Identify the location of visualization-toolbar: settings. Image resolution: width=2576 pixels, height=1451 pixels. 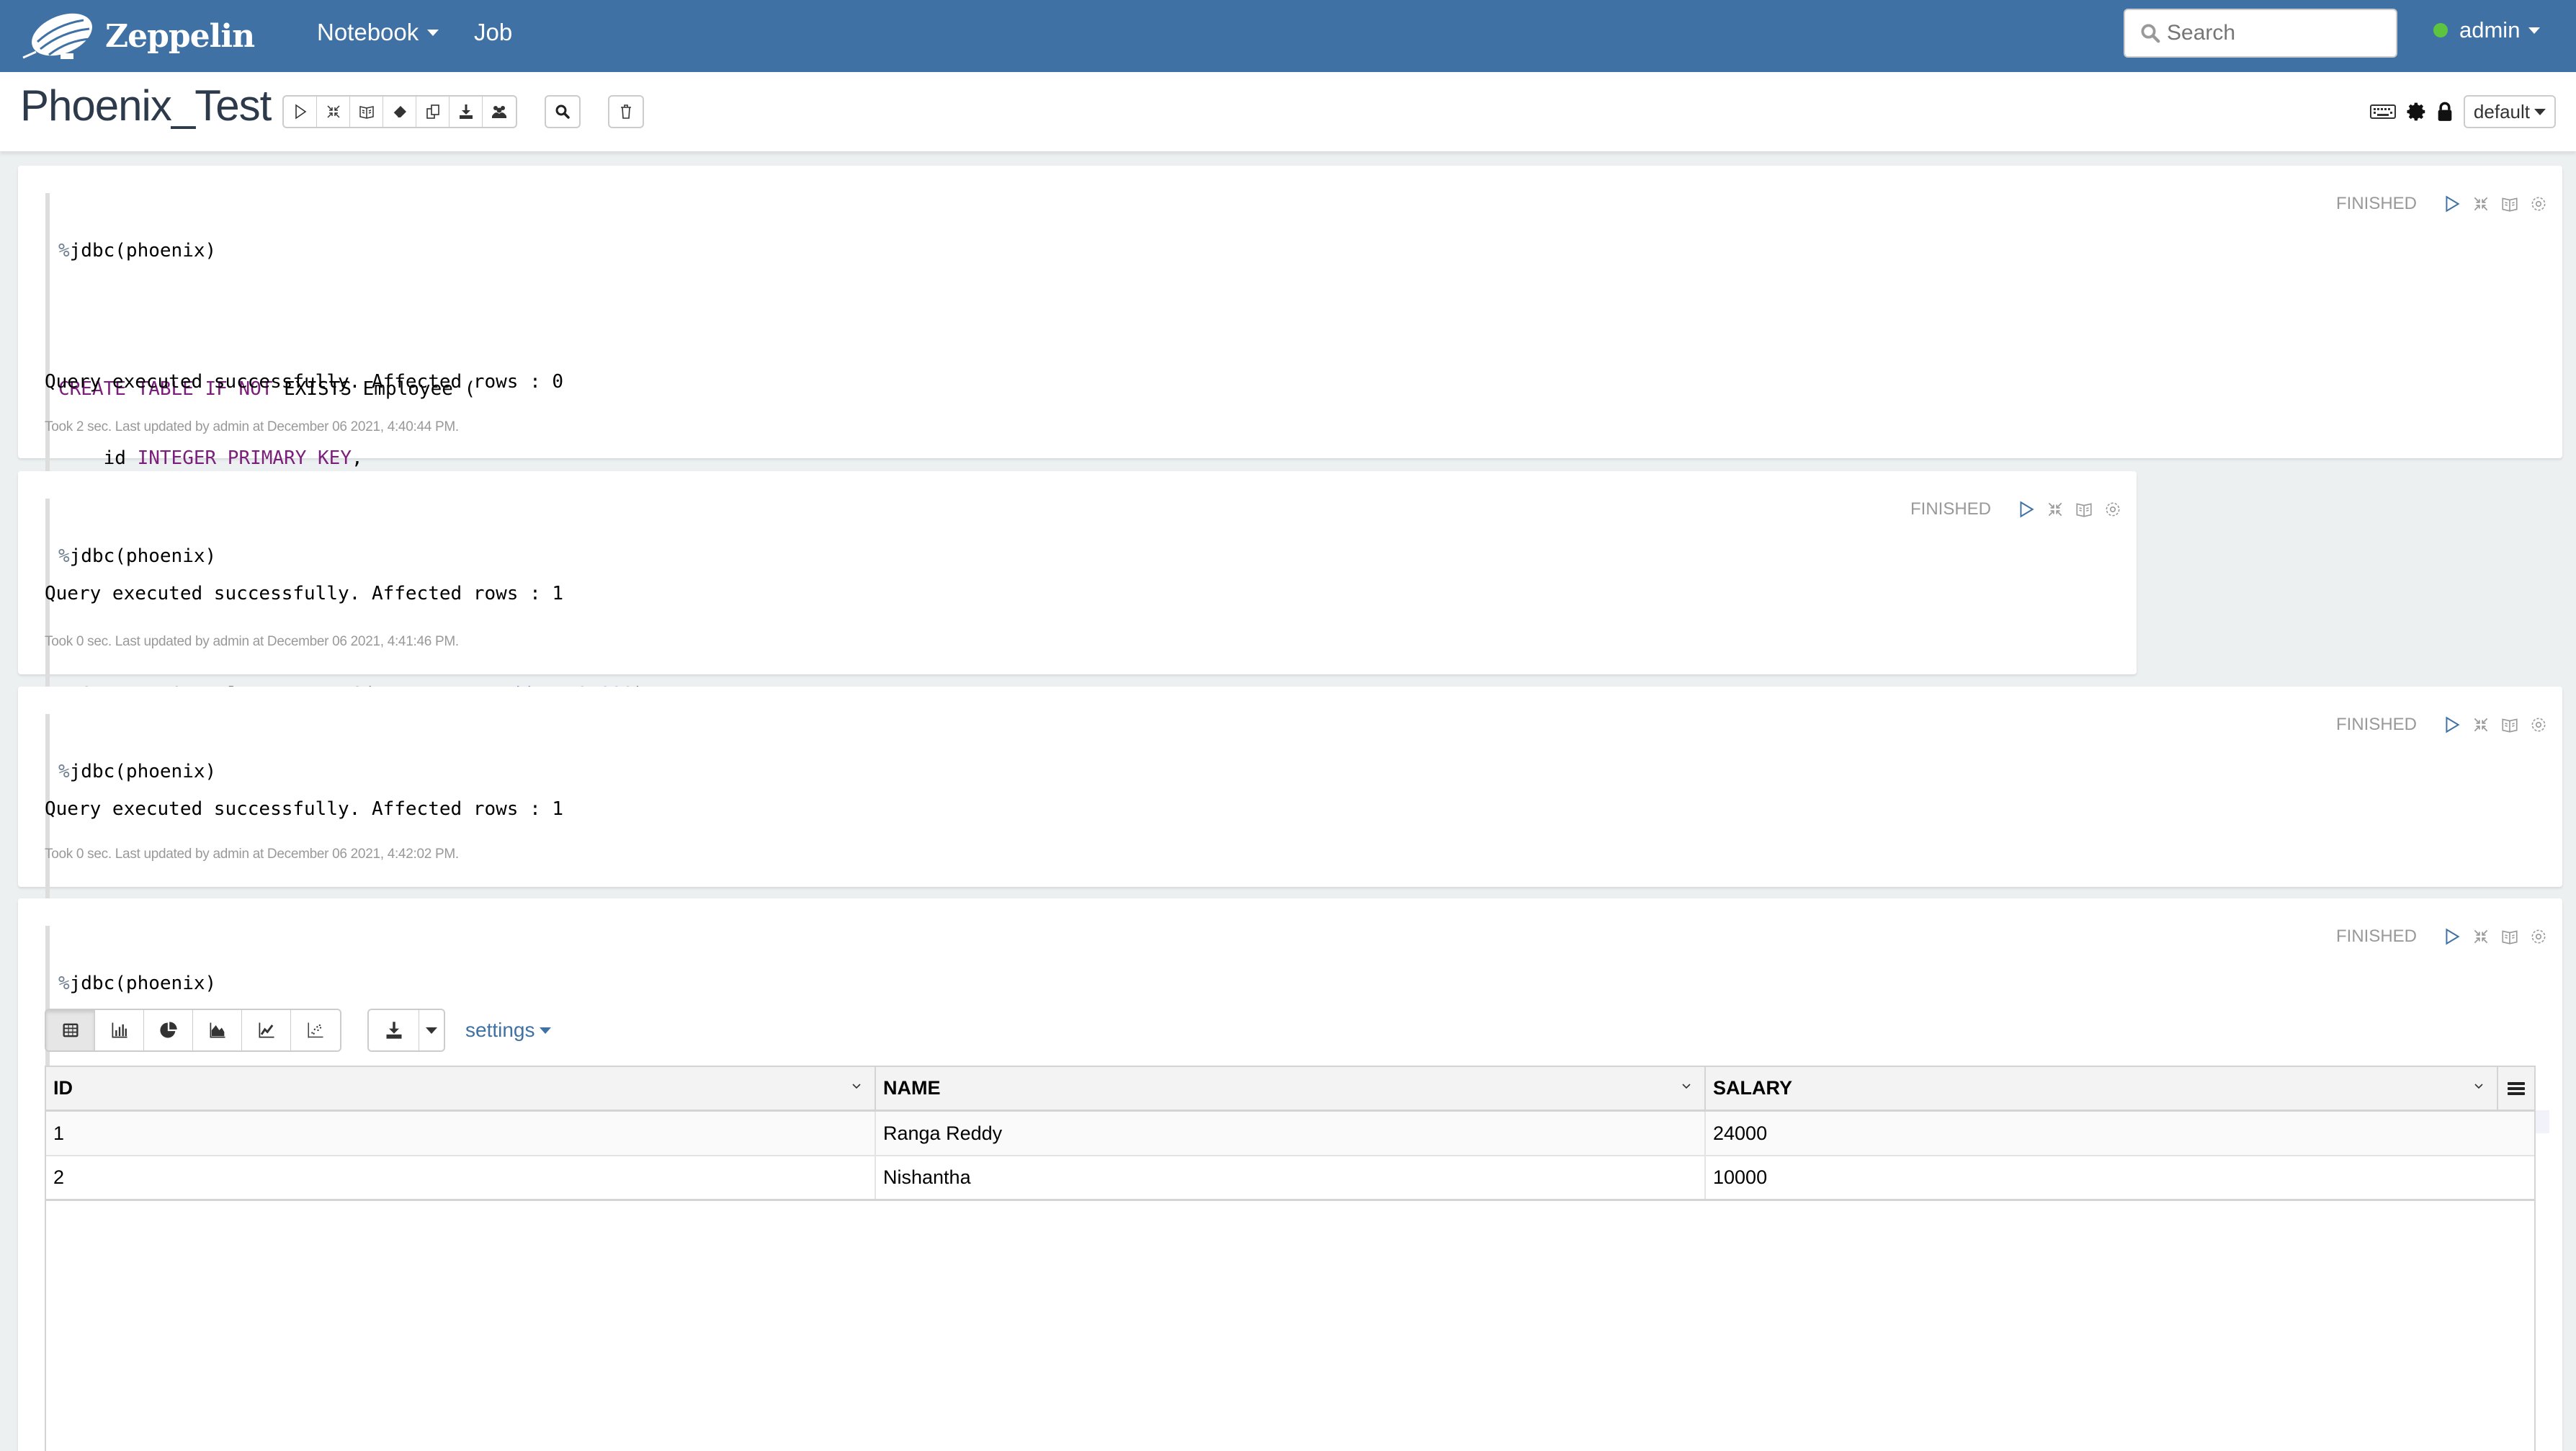
(298, 1030).